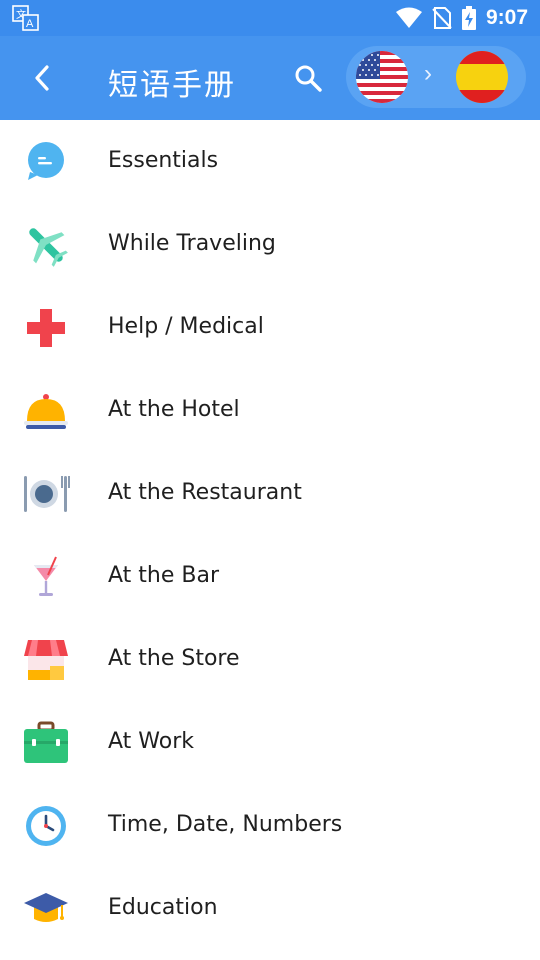 The width and height of the screenshot is (540, 960). I want to click on medical-cross-icon, so click(46, 328).